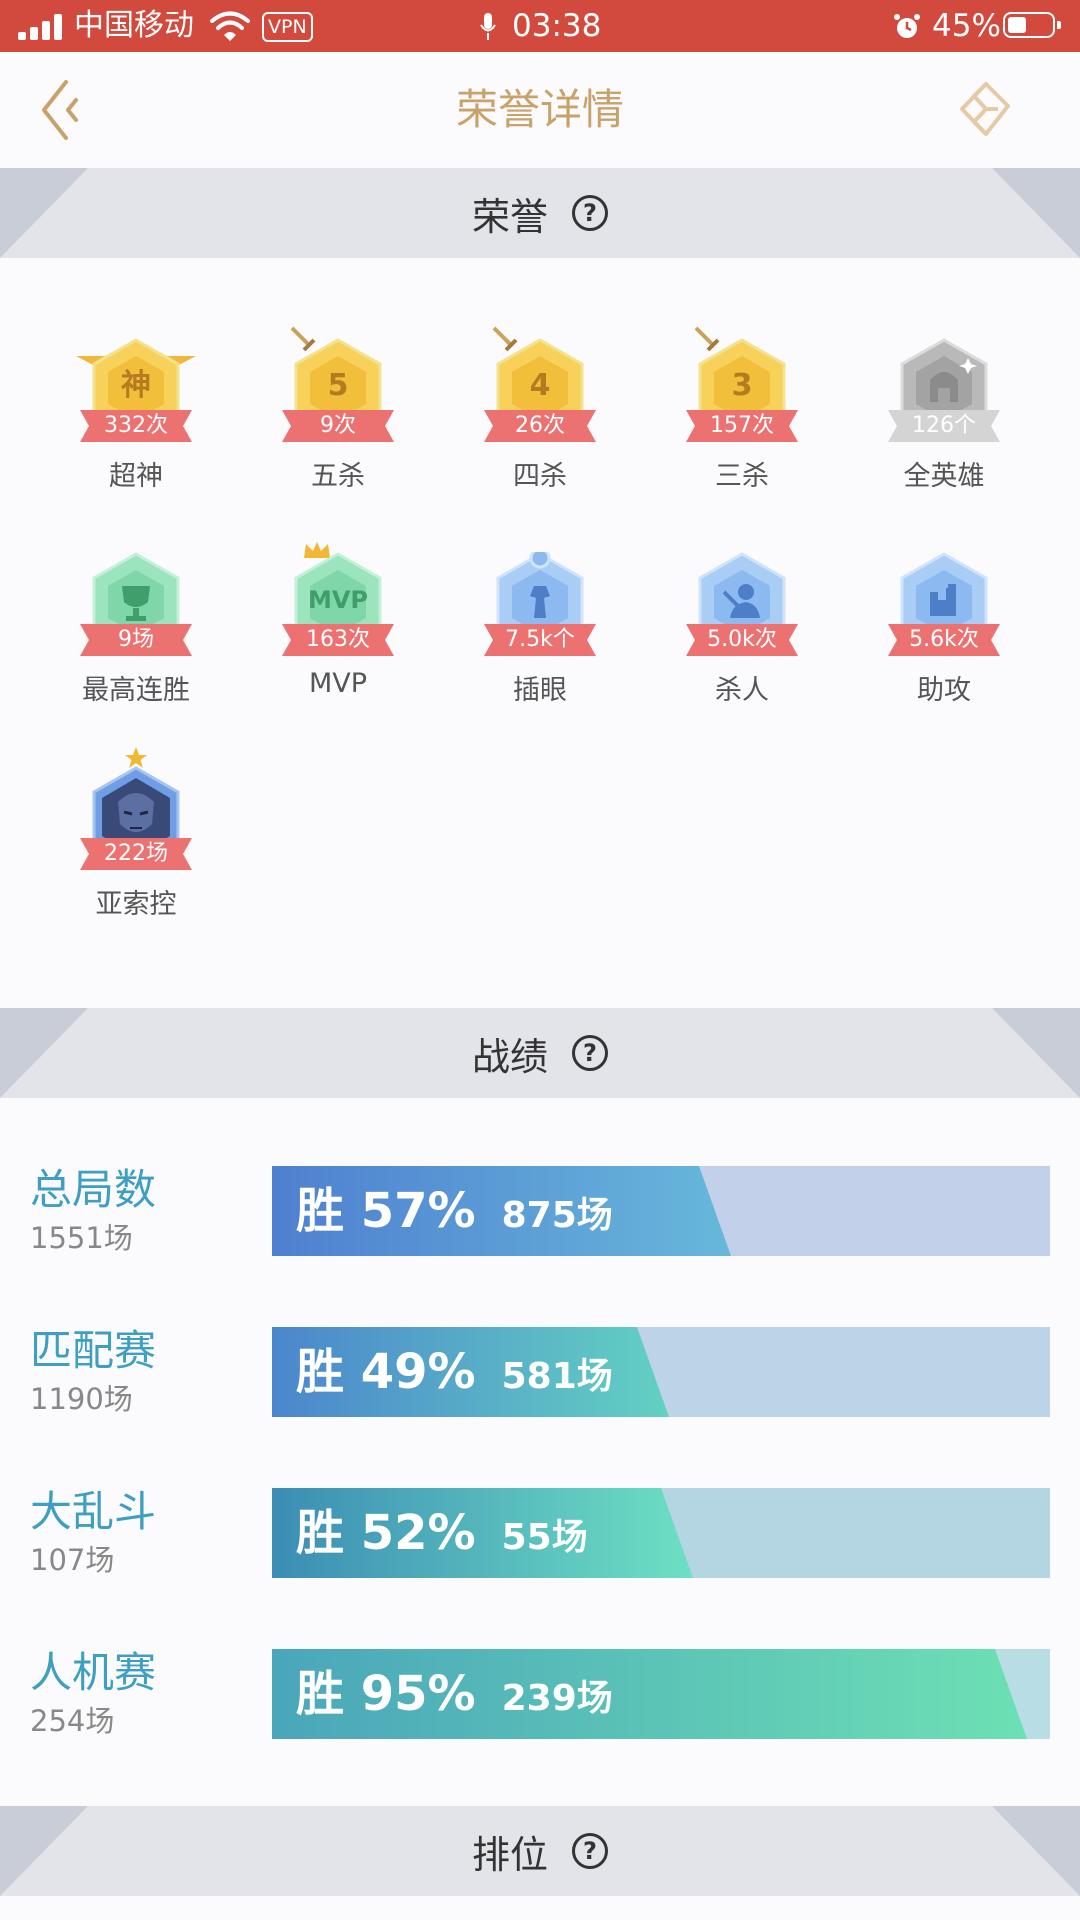  Describe the element at coordinates (136, 425) in the screenshot. I see `badge-count: 332次` at that location.